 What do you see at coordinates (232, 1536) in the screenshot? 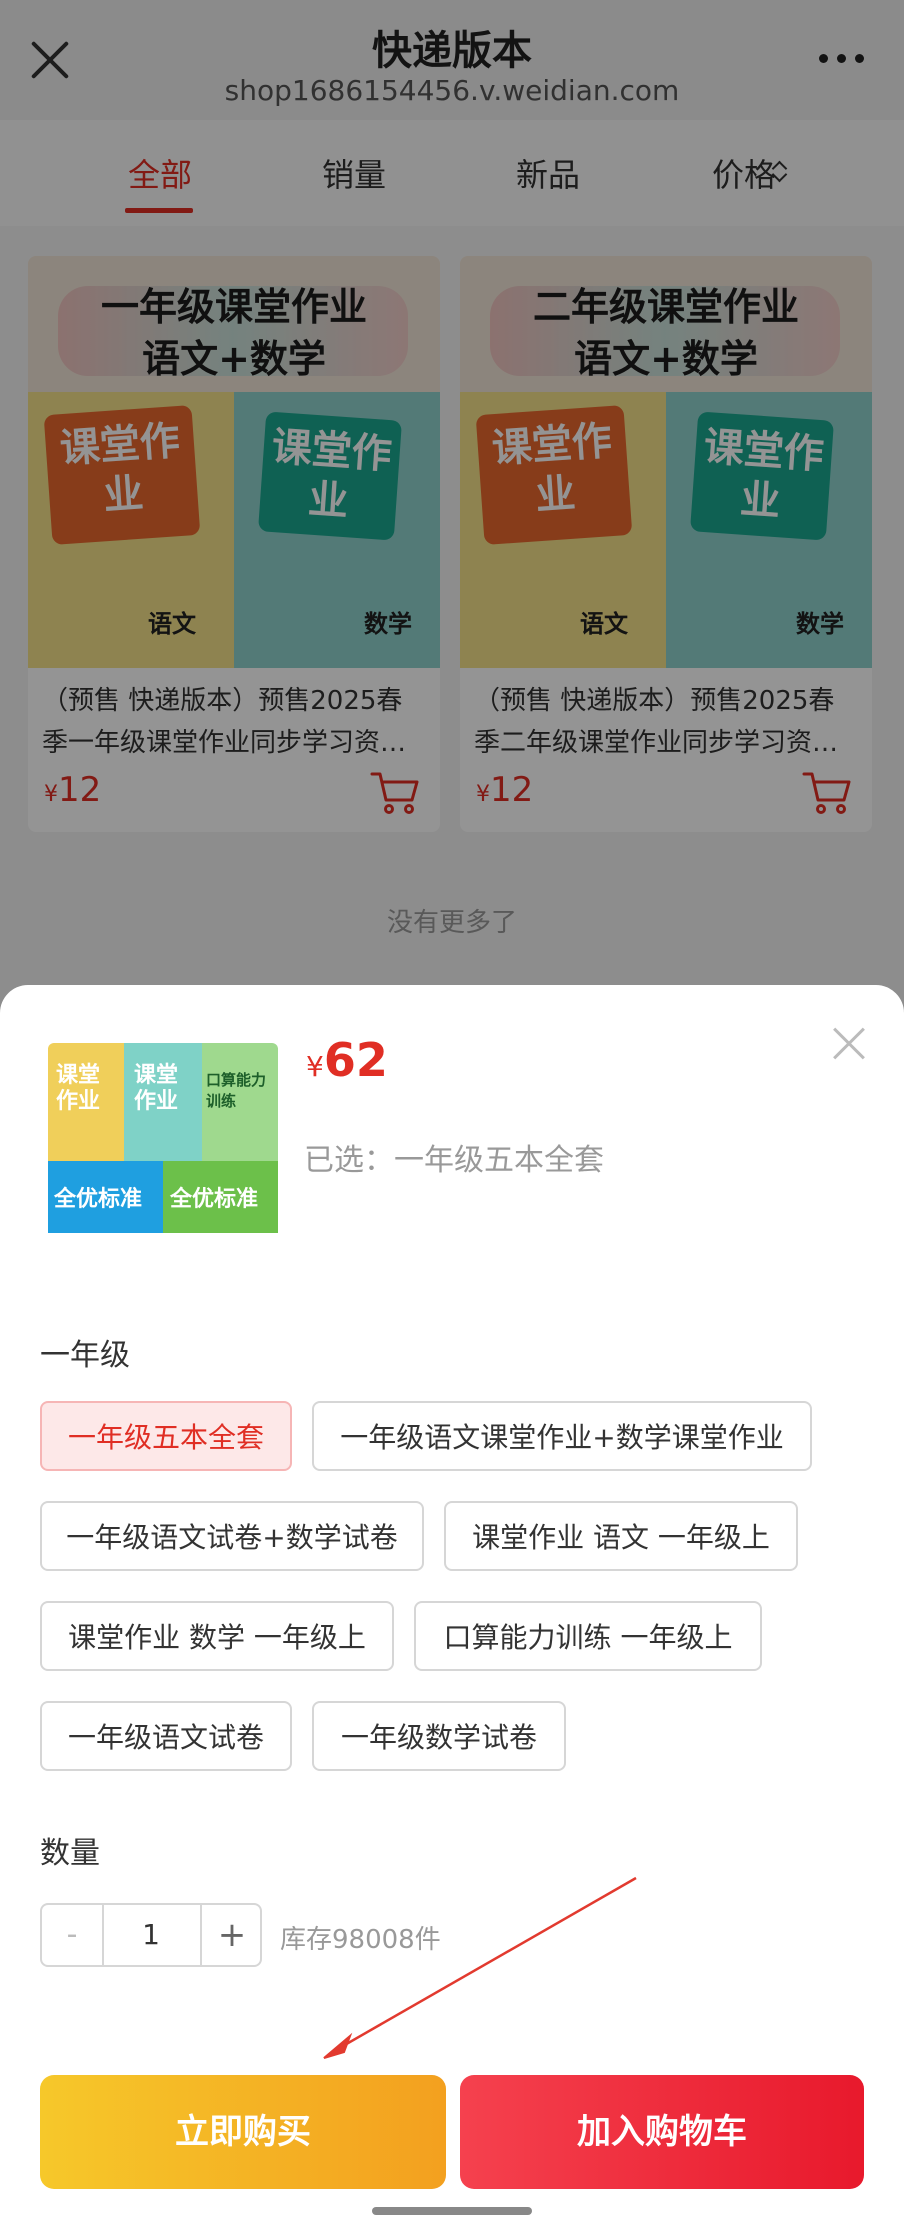
I see `variant-option: 一年级语文试卷+数学试卷` at bounding box center [232, 1536].